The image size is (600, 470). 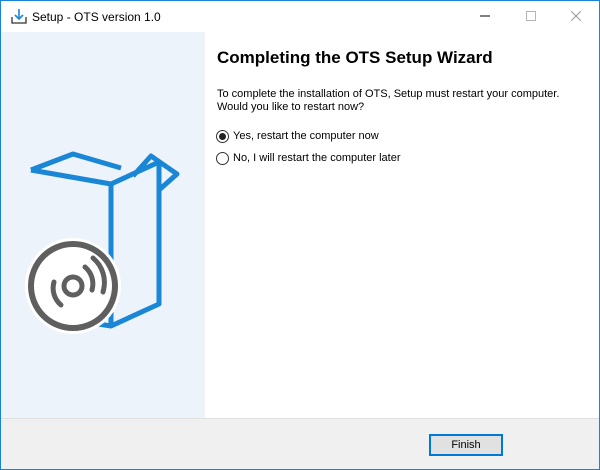 I want to click on wizard-footer: Finish, so click(x=300, y=443).